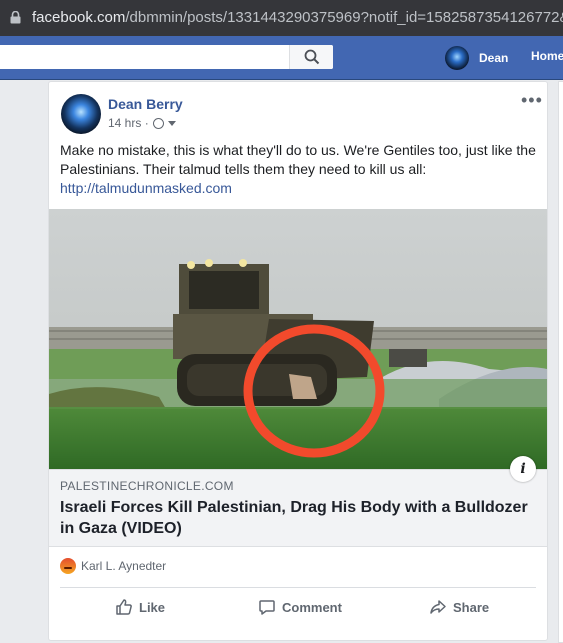  What do you see at coordinates (152, 607) in the screenshot?
I see `like-label: Like` at bounding box center [152, 607].